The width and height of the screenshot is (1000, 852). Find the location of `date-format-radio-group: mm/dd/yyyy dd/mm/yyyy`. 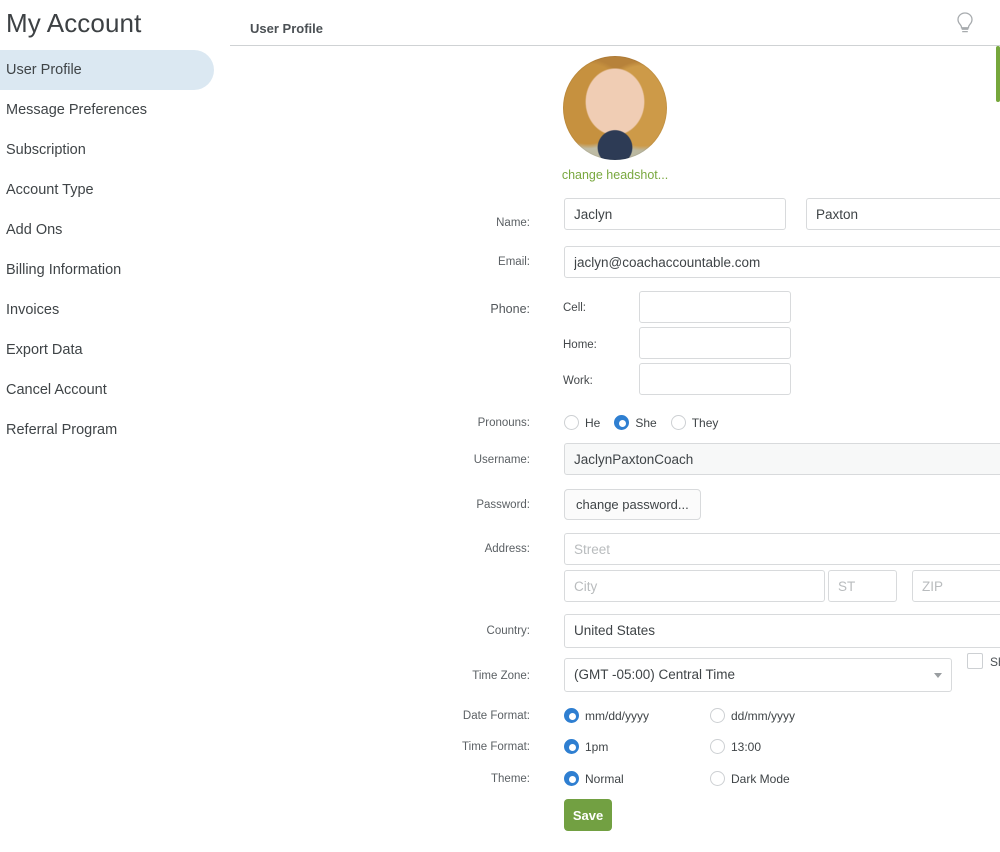

date-format-radio-group: mm/dd/yyyy dd/mm/yyyy is located at coordinates (686, 715).